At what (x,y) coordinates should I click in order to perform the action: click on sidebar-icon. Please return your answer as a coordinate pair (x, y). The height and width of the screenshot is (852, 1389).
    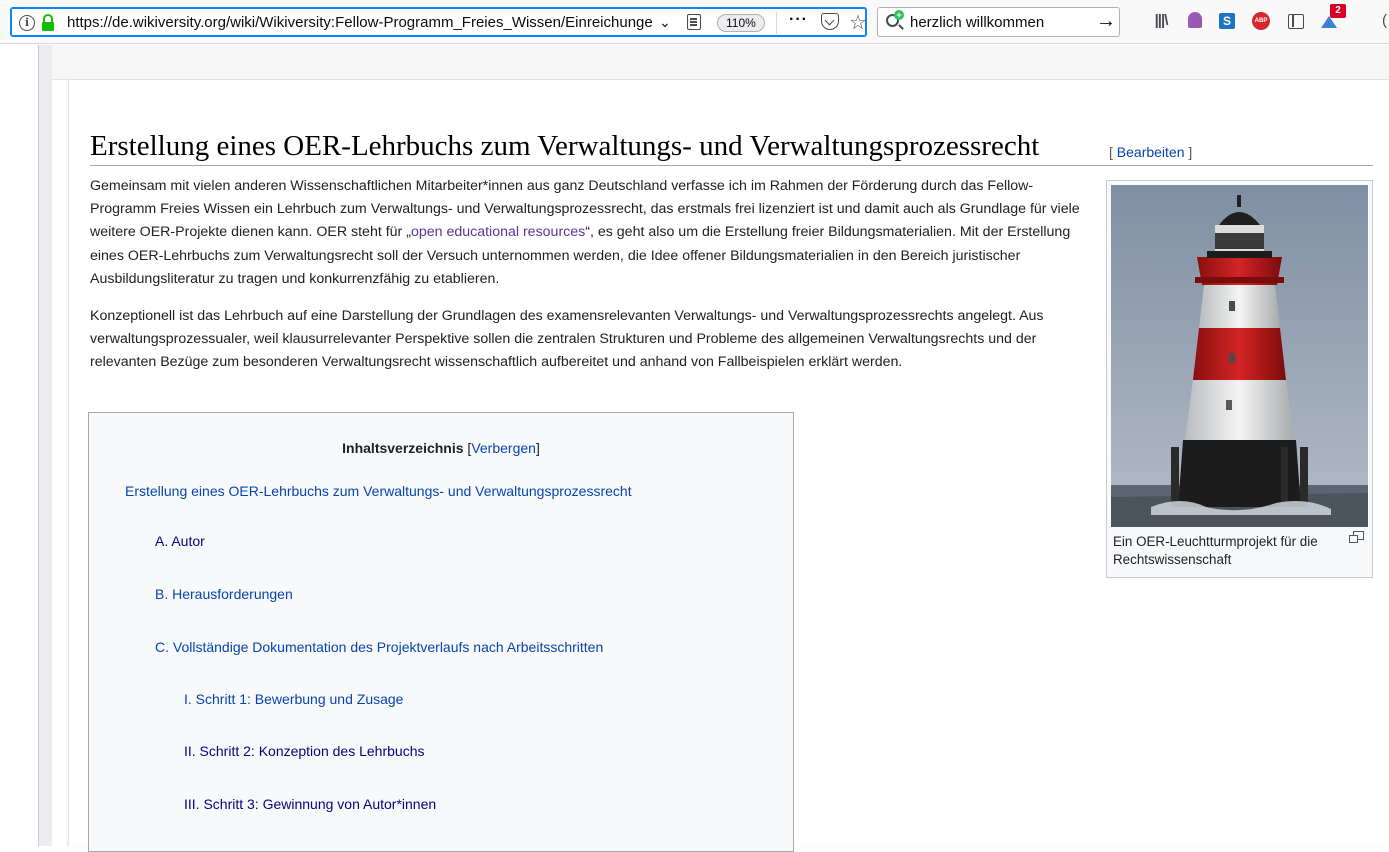
    Looking at the image, I should click on (1295, 21).